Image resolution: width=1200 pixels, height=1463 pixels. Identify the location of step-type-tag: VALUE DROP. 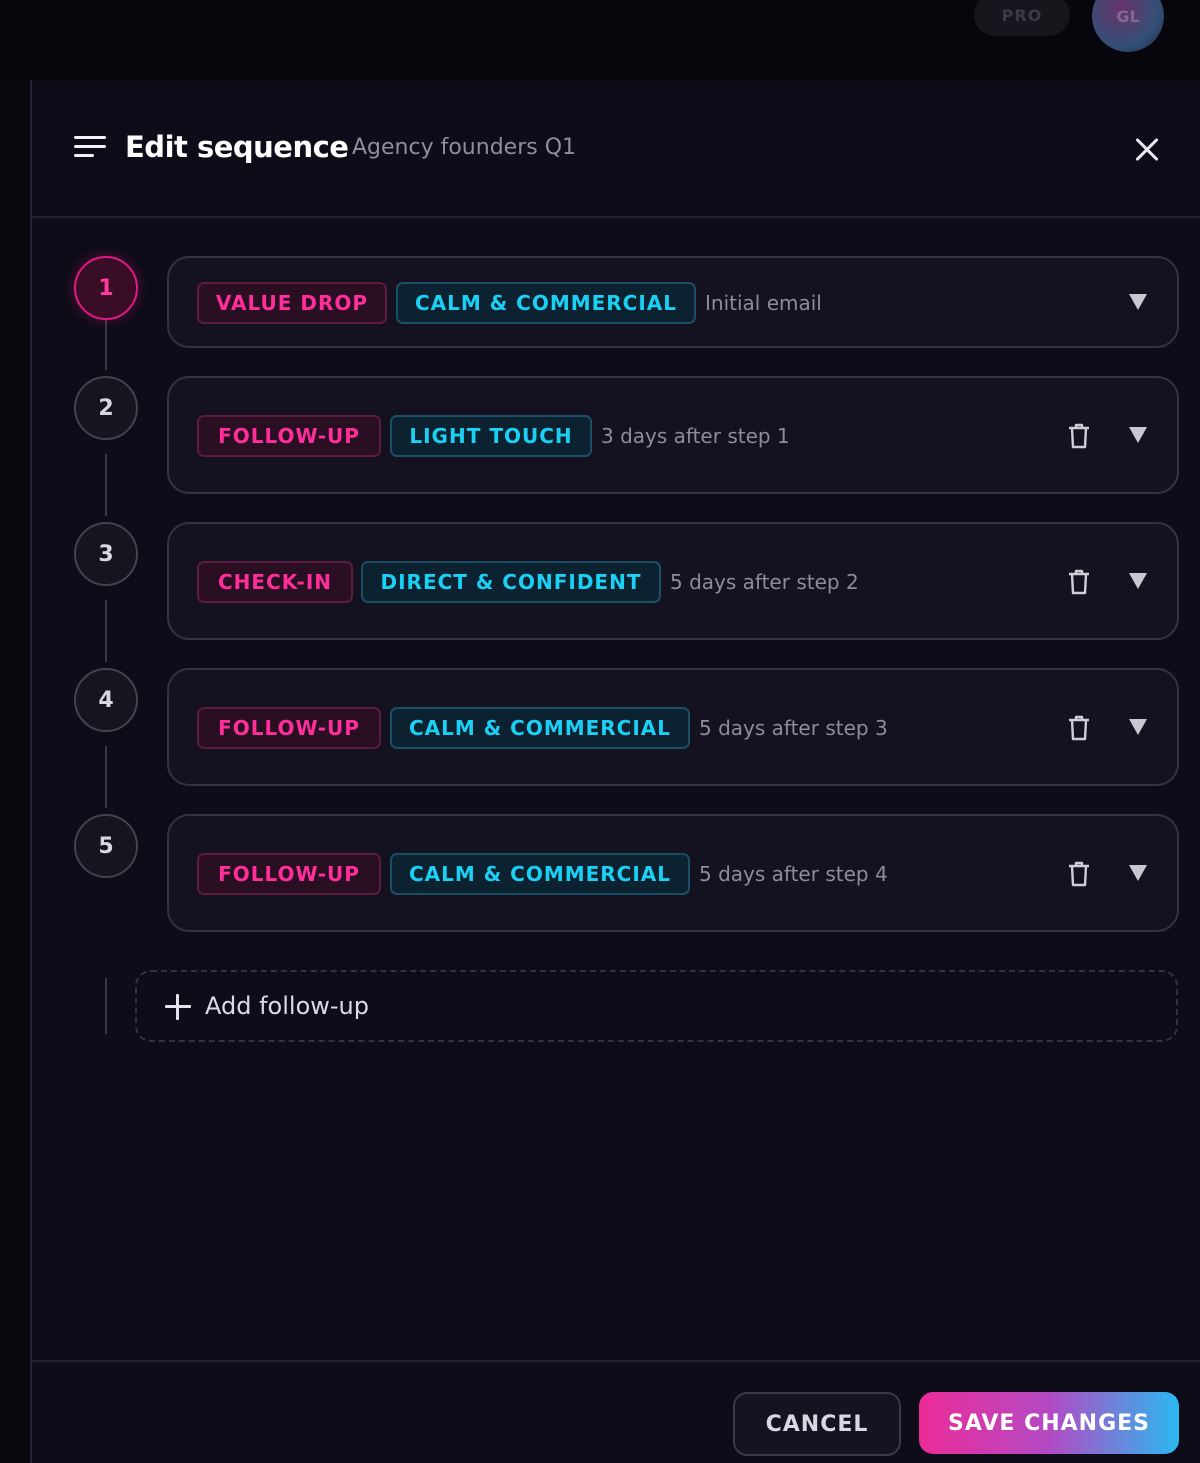
(292, 303).